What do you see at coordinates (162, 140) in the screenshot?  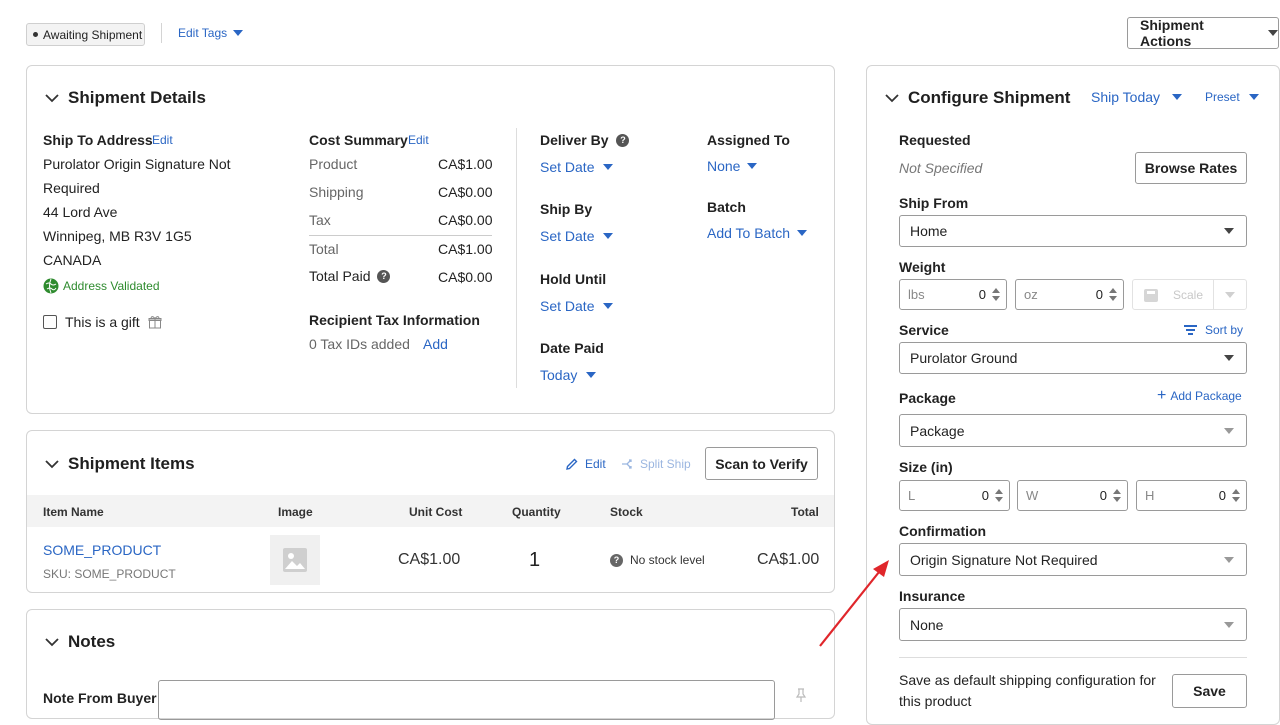 I see `ship-to-edit-link: Edit` at bounding box center [162, 140].